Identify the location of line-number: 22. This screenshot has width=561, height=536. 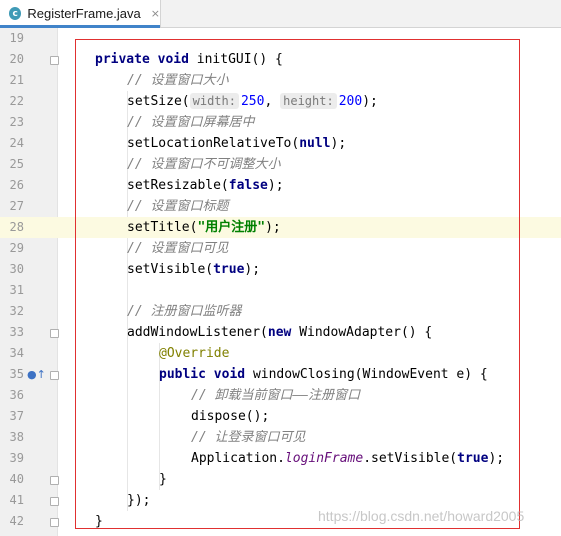
(16, 101).